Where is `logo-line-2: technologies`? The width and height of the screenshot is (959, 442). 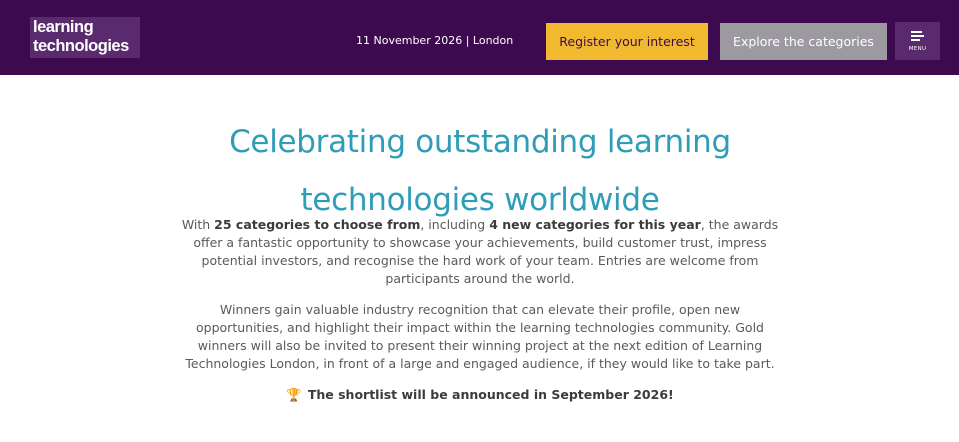 logo-line-2: technologies is located at coordinates (81, 46).